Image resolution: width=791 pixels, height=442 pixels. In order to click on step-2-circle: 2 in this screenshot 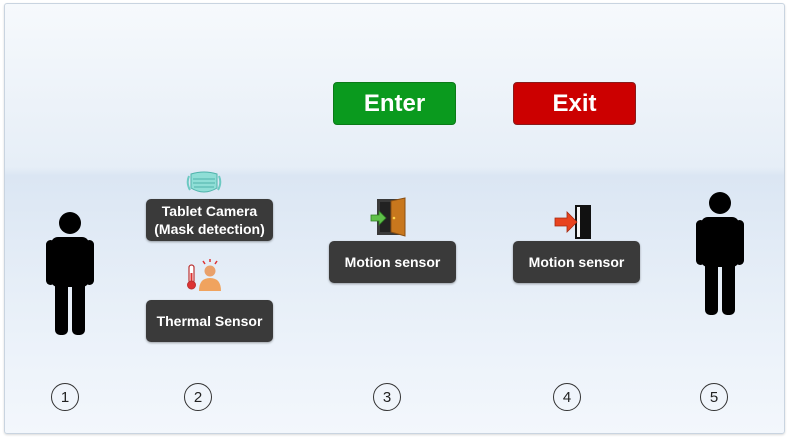, I will do `click(198, 397)`.